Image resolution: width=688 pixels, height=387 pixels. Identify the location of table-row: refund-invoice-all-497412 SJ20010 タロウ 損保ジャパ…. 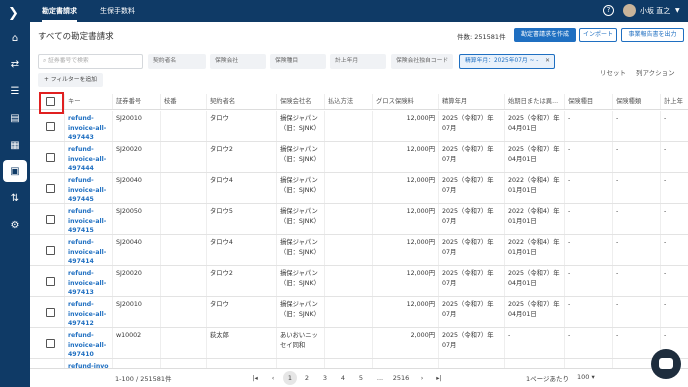
(359, 312).